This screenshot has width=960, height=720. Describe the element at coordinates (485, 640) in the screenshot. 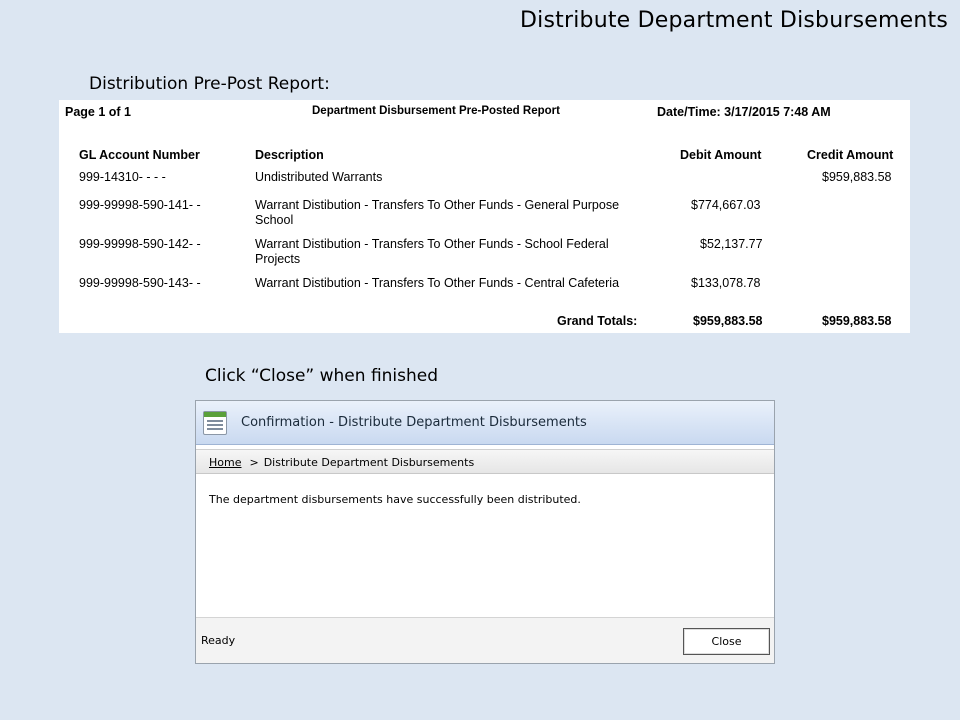

I see `dialog-footer: Ready Close` at that location.